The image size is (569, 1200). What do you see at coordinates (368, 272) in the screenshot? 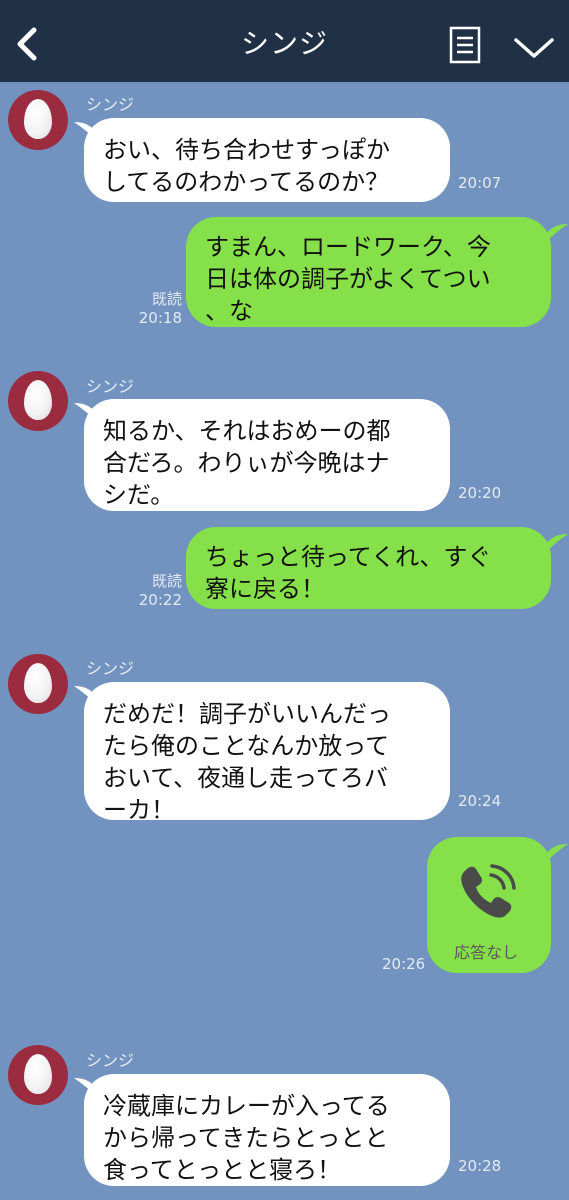
I see `message-bubble: すまん、ロードワーク、今 日は体の調子がよくてつい 、な` at bounding box center [368, 272].